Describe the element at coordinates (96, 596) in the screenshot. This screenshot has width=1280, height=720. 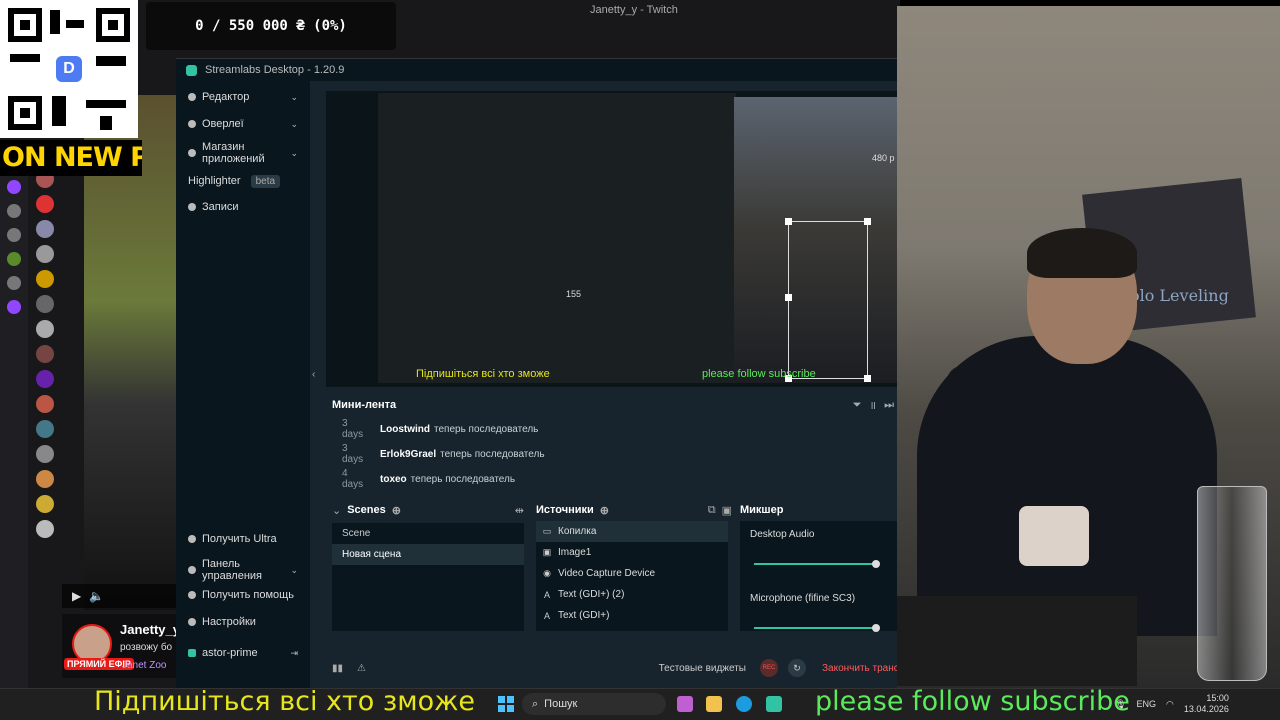
I see `volume-icon: 🔈` at that location.